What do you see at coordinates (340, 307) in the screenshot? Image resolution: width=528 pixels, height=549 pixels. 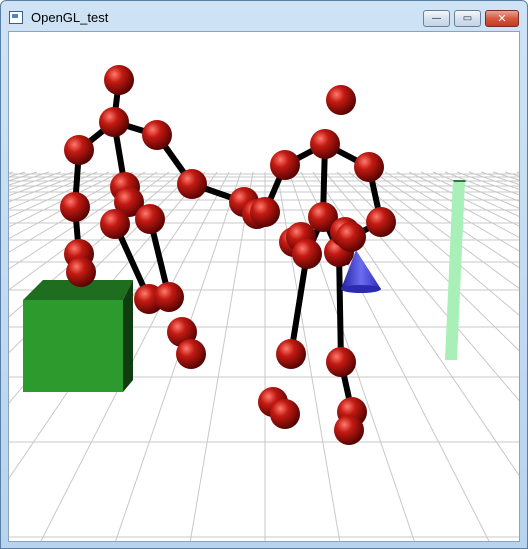 I see `skeleton-bone` at bounding box center [340, 307].